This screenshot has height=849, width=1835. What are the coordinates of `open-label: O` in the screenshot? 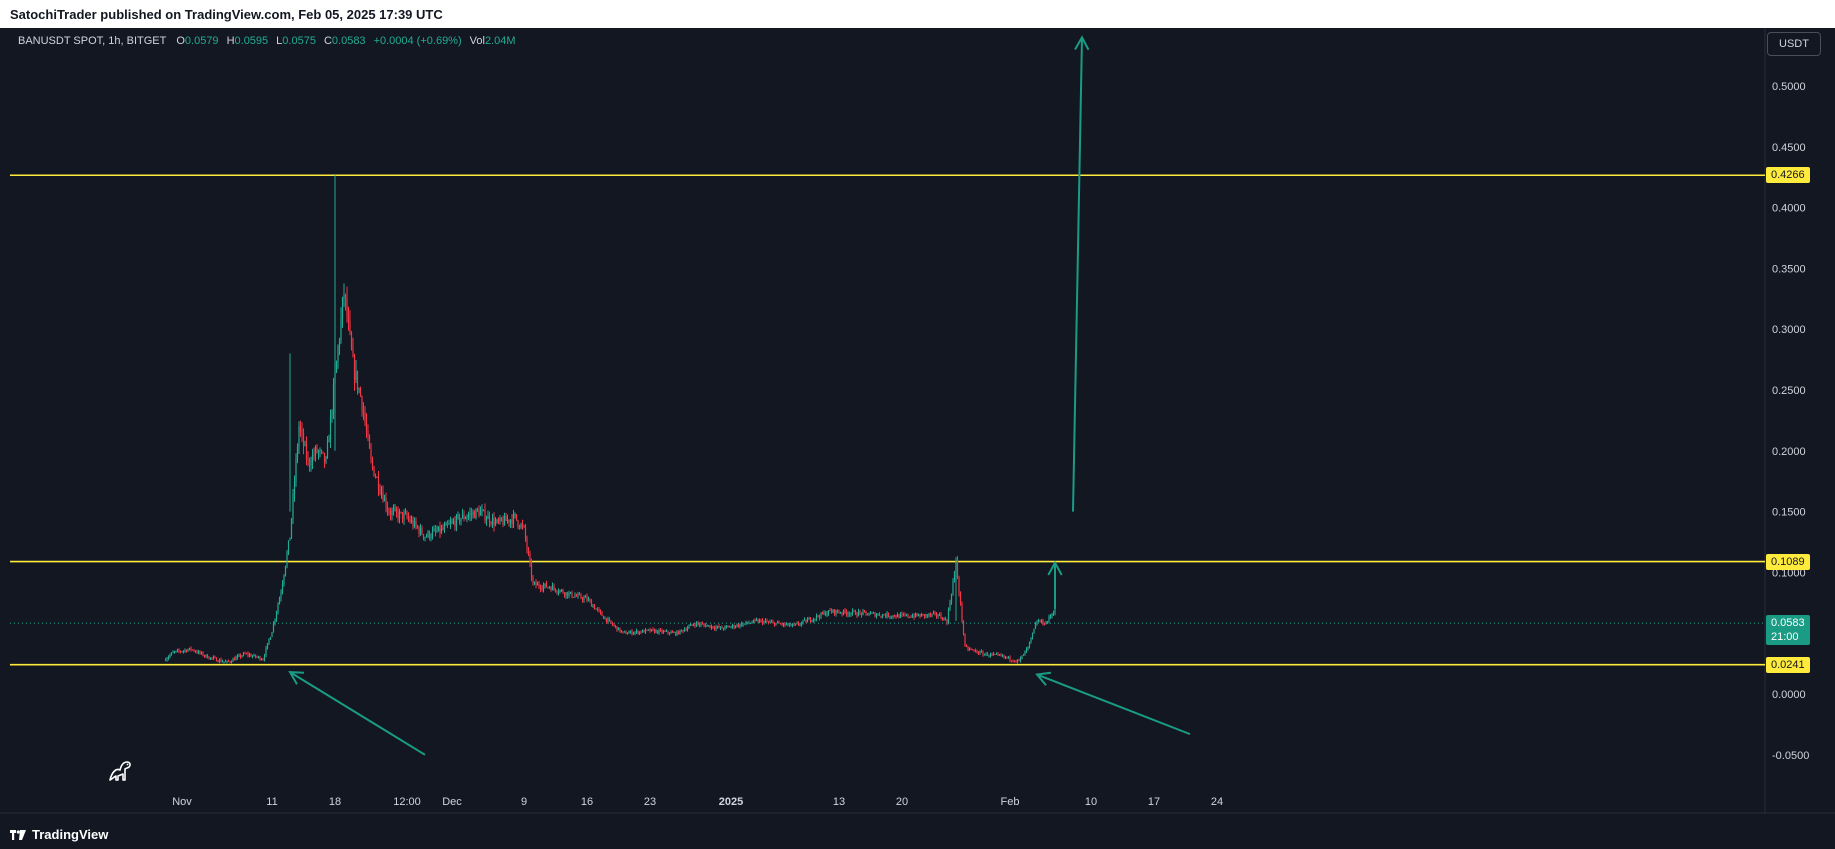 It's located at (180, 41).